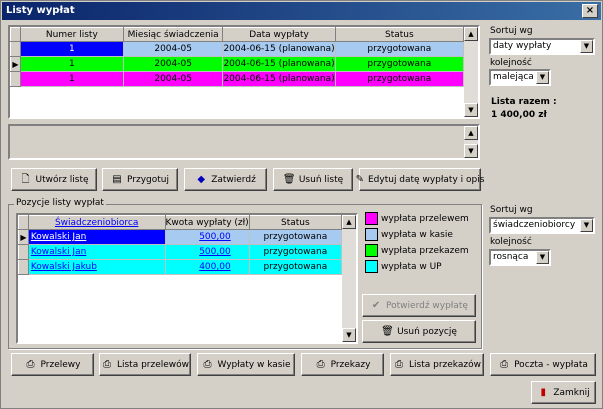 This screenshot has height=409, width=603. I want to click on money-order-list-button: ⎙ Lista przekazów, so click(437, 364).